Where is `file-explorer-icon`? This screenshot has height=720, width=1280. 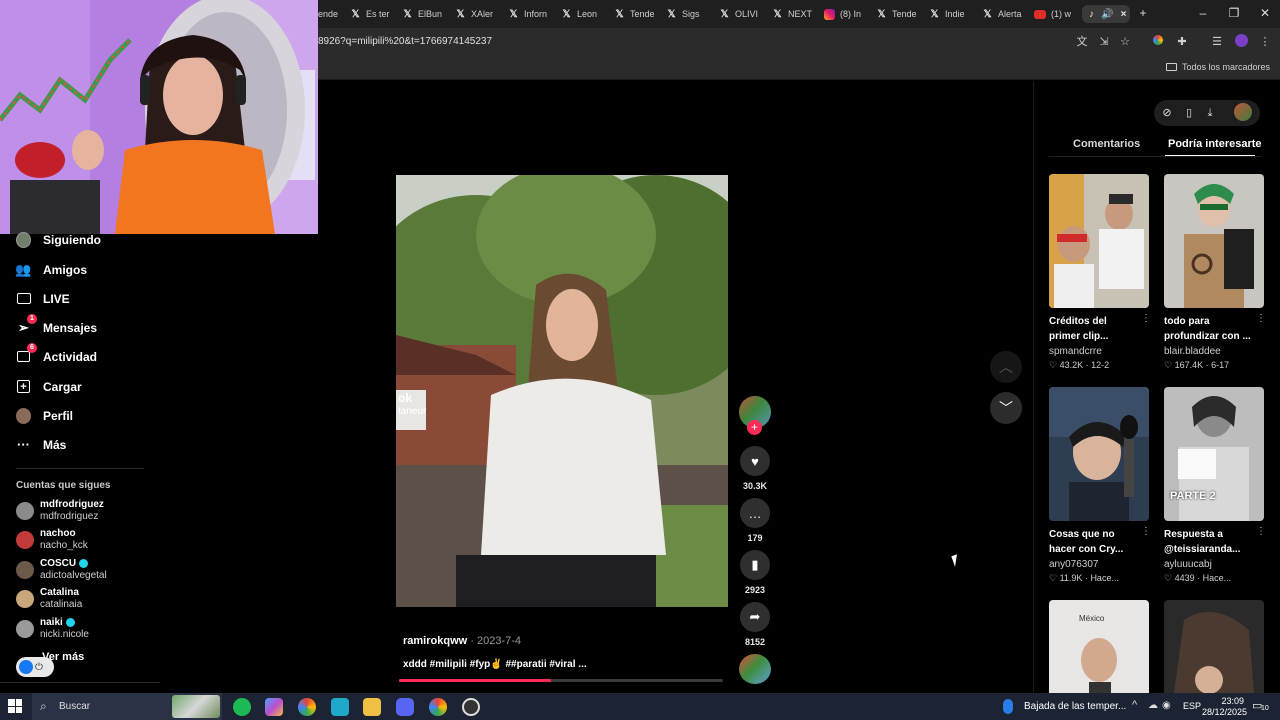 file-explorer-icon is located at coordinates (372, 707).